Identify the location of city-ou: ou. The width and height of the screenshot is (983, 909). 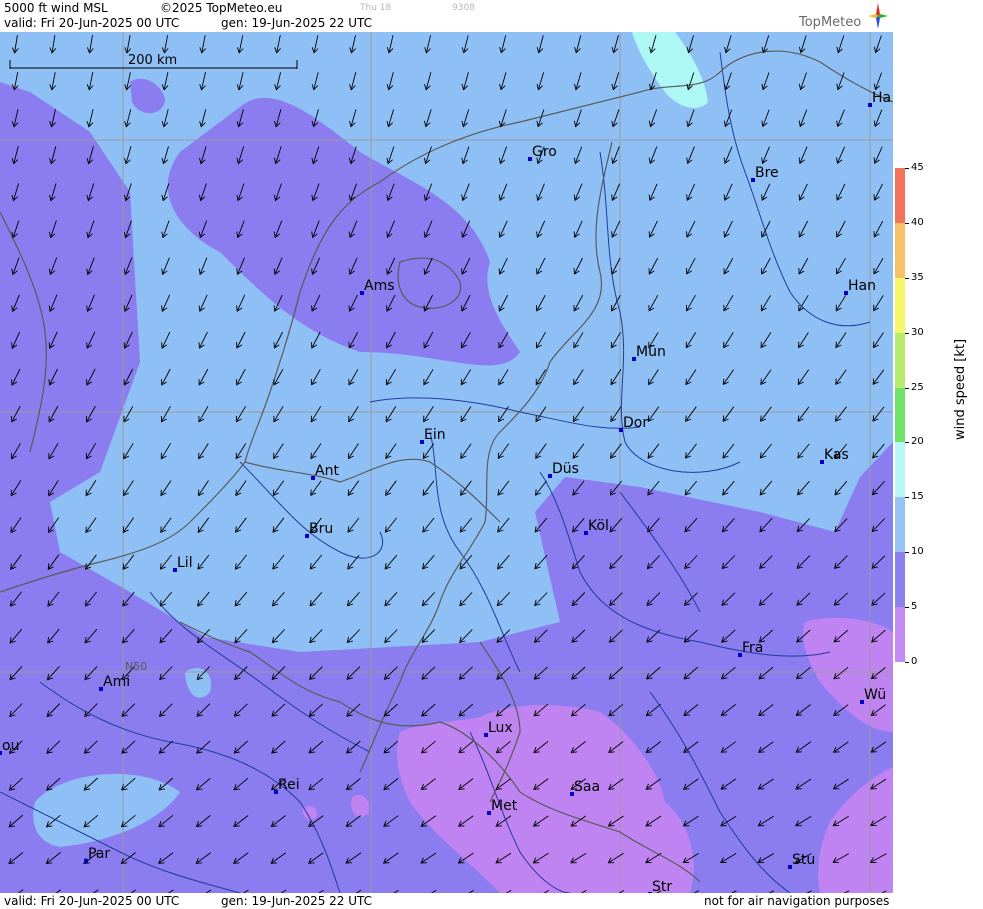
(9, 746).